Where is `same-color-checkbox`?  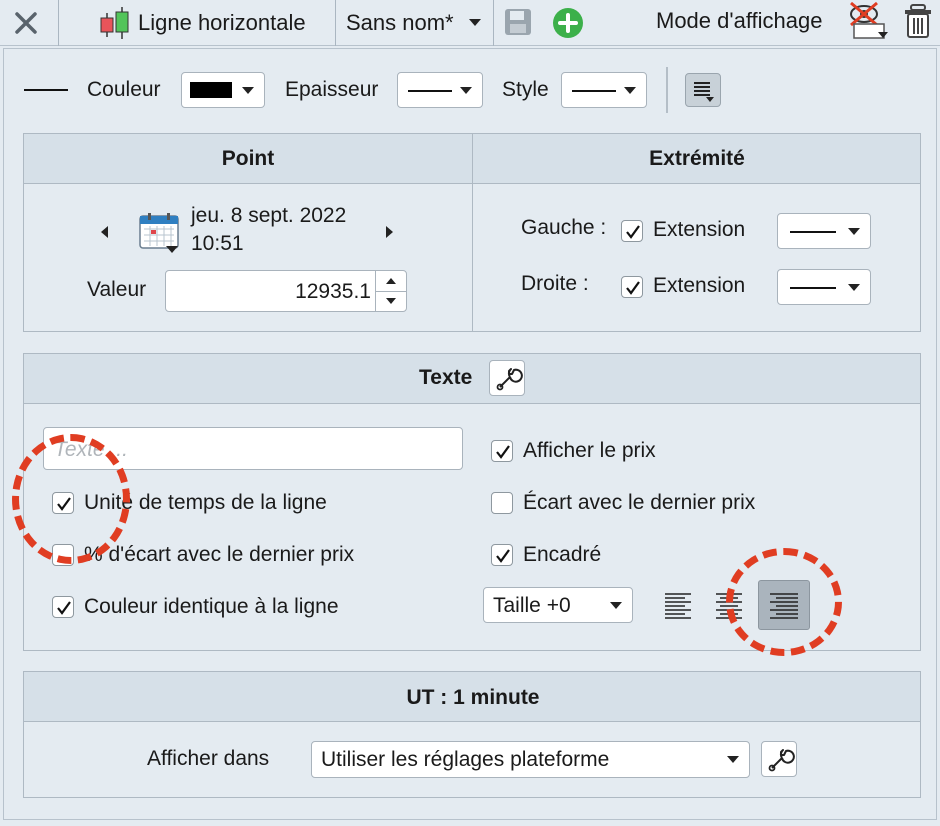 same-color-checkbox is located at coordinates (63, 607).